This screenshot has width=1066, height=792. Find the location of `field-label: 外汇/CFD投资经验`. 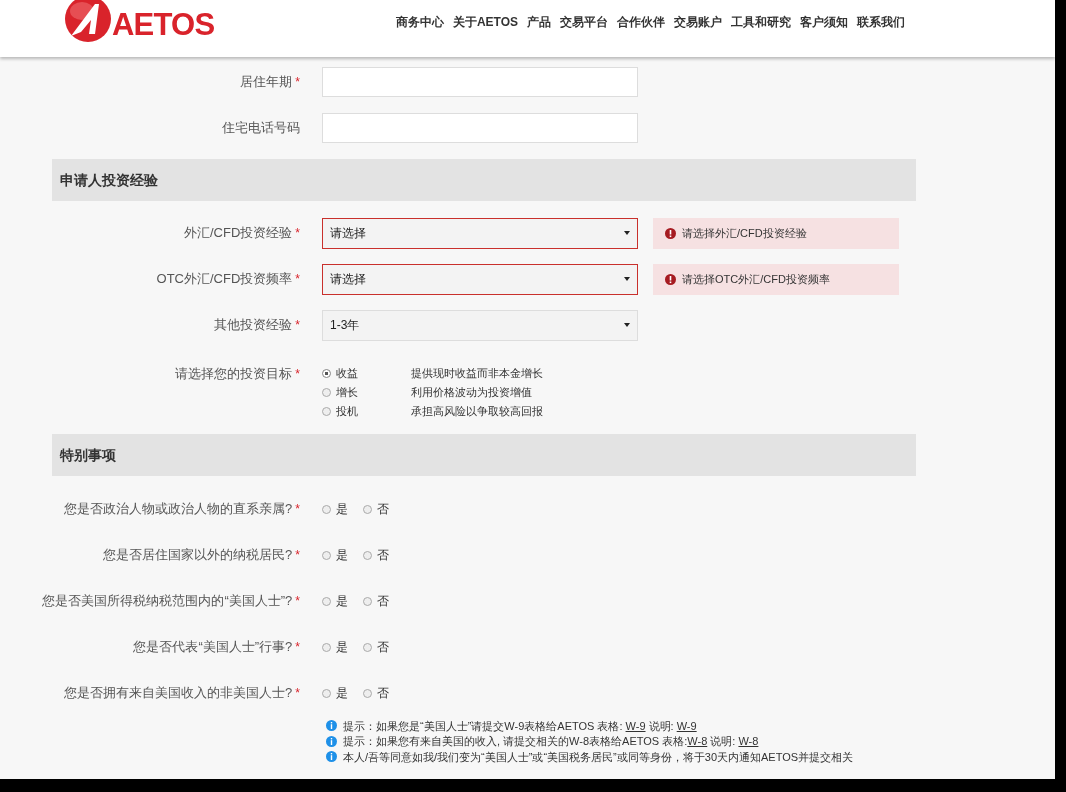

field-label: 外汇/CFD投资经验 is located at coordinates (238, 233).